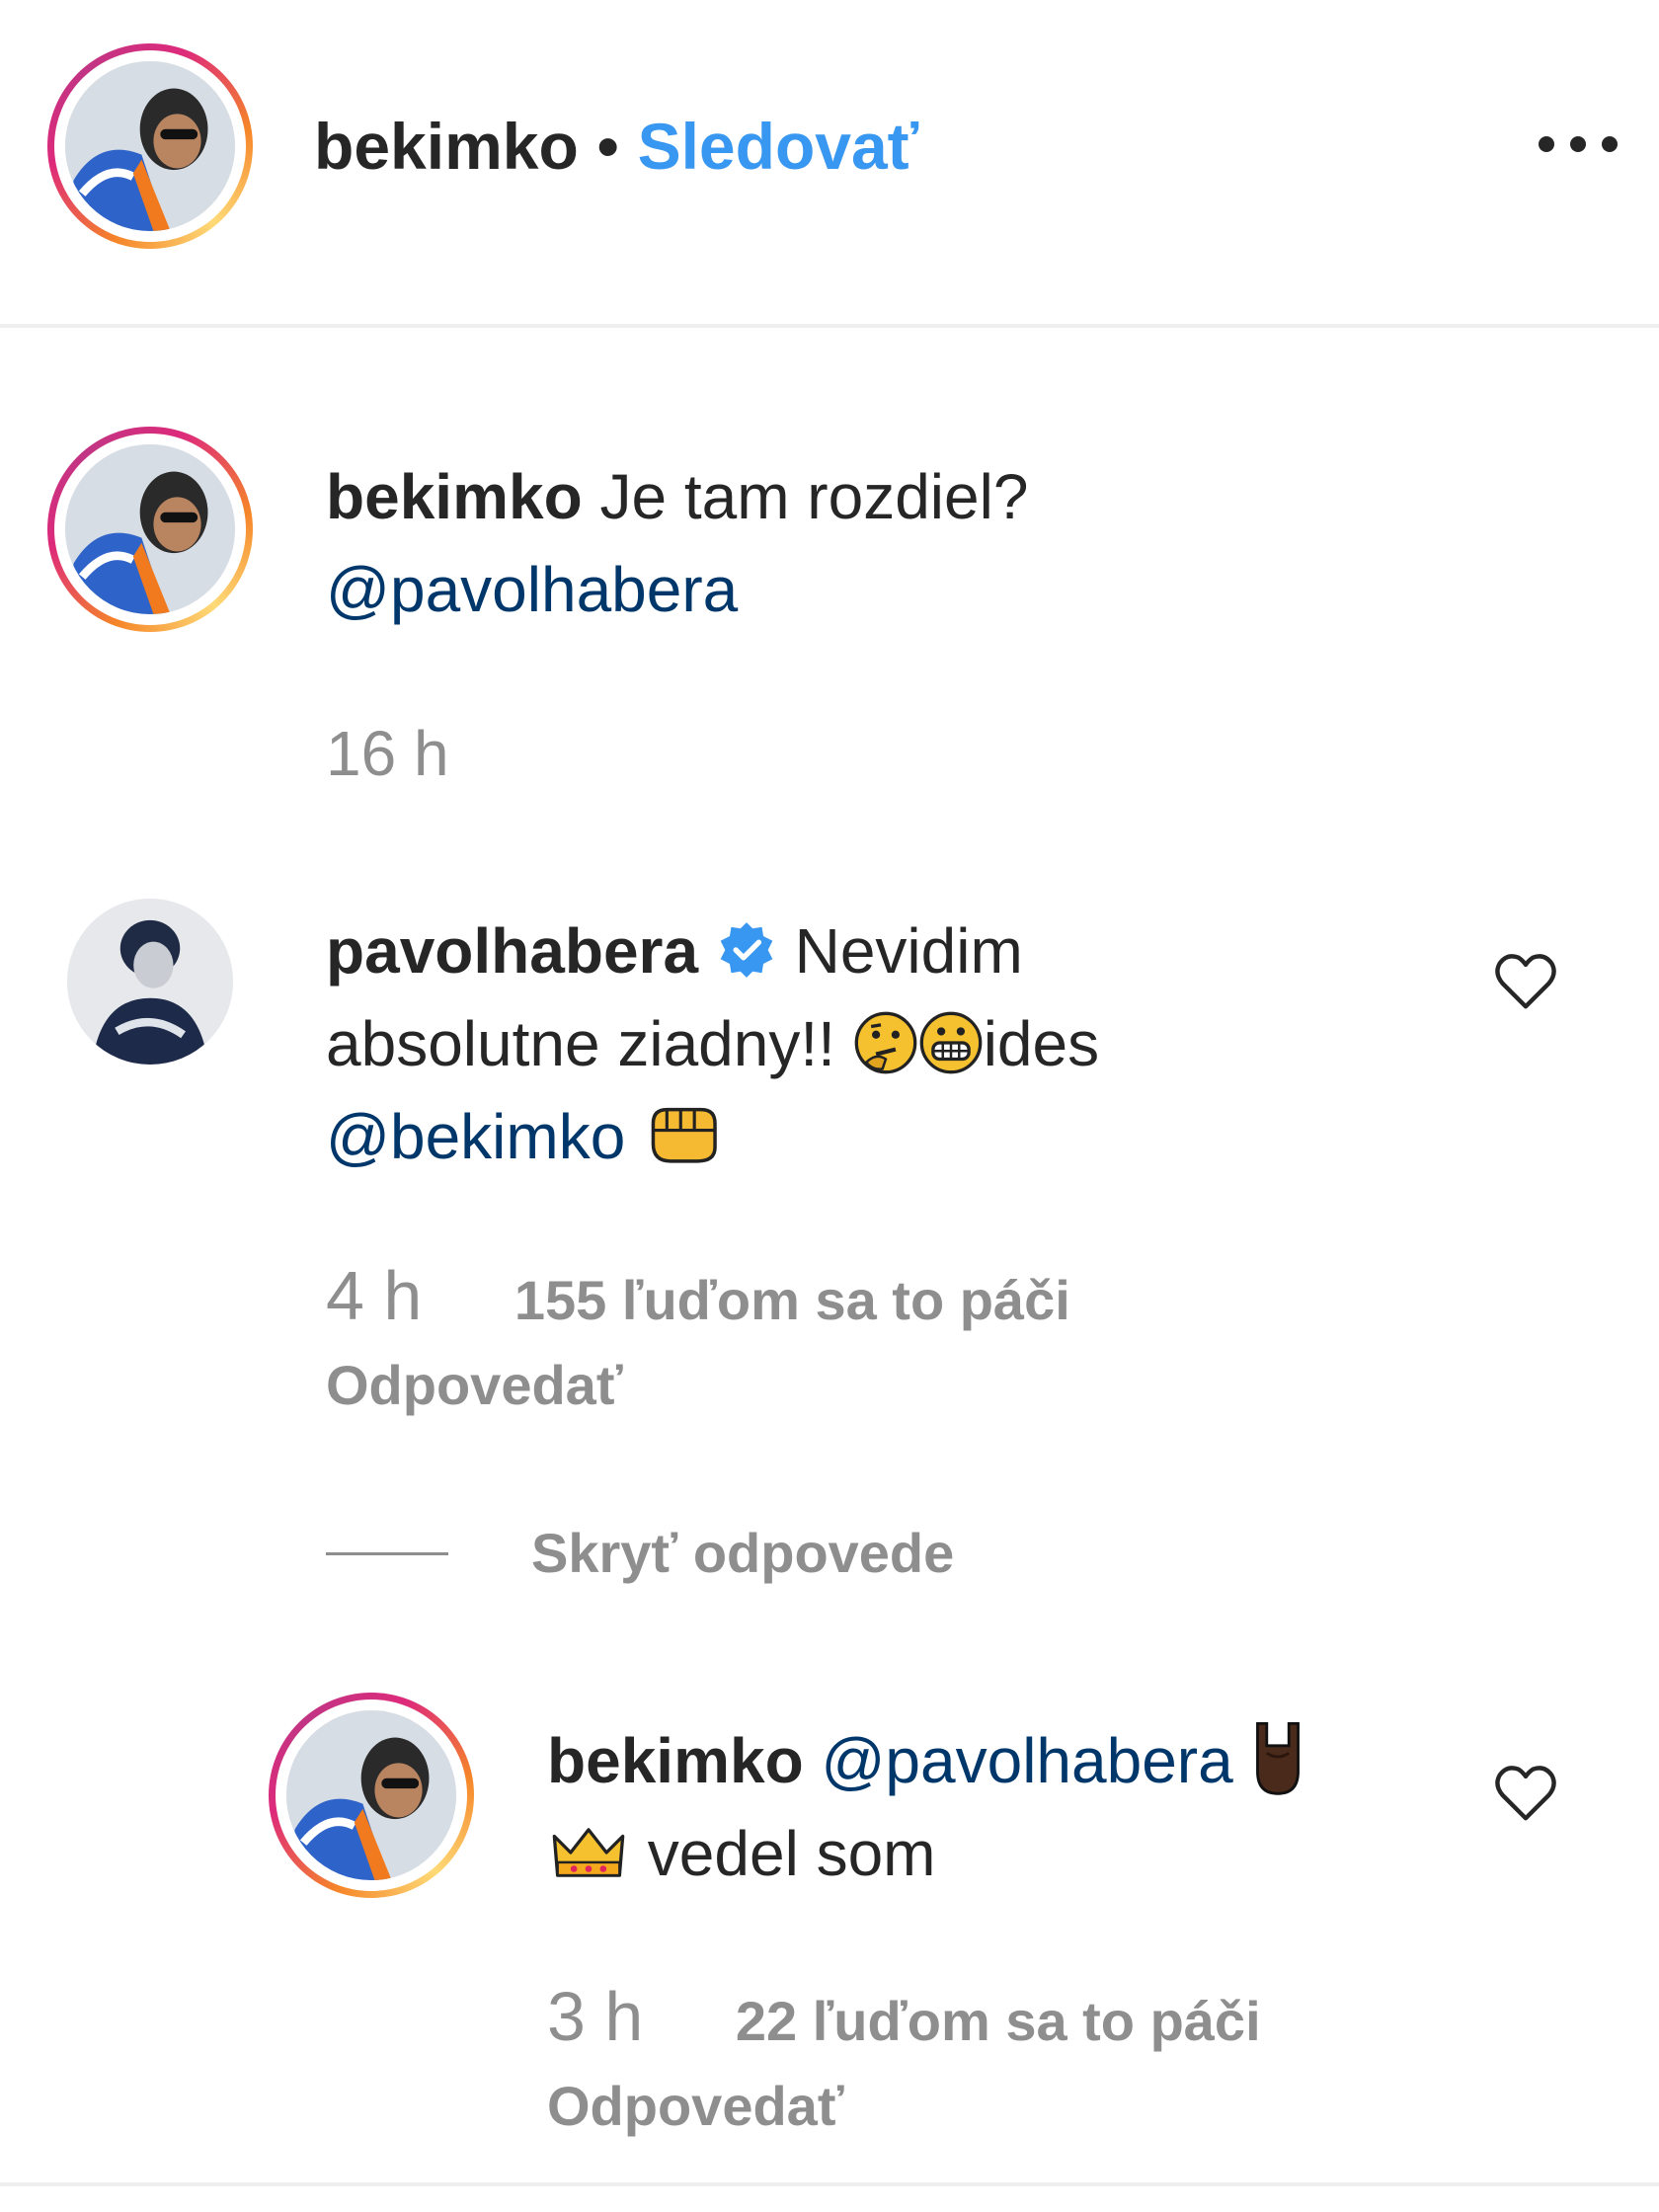 The image size is (1659, 2212). I want to click on header-avatar-ring, so click(150, 146).